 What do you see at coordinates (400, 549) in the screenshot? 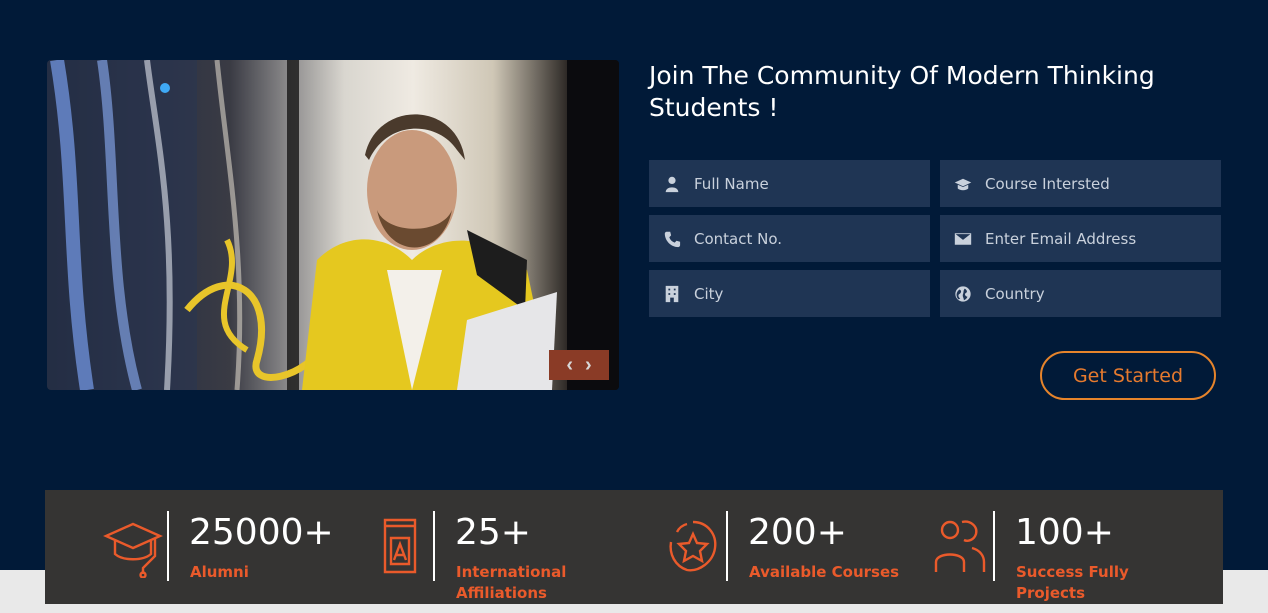
I see `book-icon` at bounding box center [400, 549].